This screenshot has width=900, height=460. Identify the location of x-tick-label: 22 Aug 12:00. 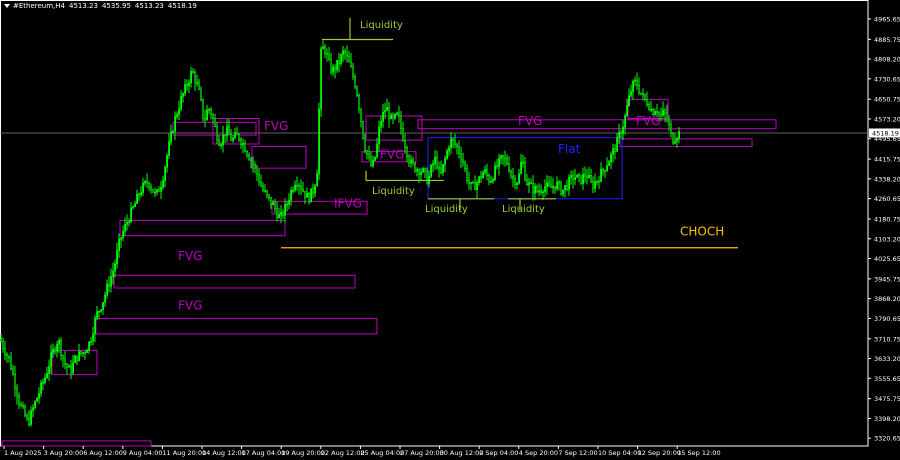
(343, 453).